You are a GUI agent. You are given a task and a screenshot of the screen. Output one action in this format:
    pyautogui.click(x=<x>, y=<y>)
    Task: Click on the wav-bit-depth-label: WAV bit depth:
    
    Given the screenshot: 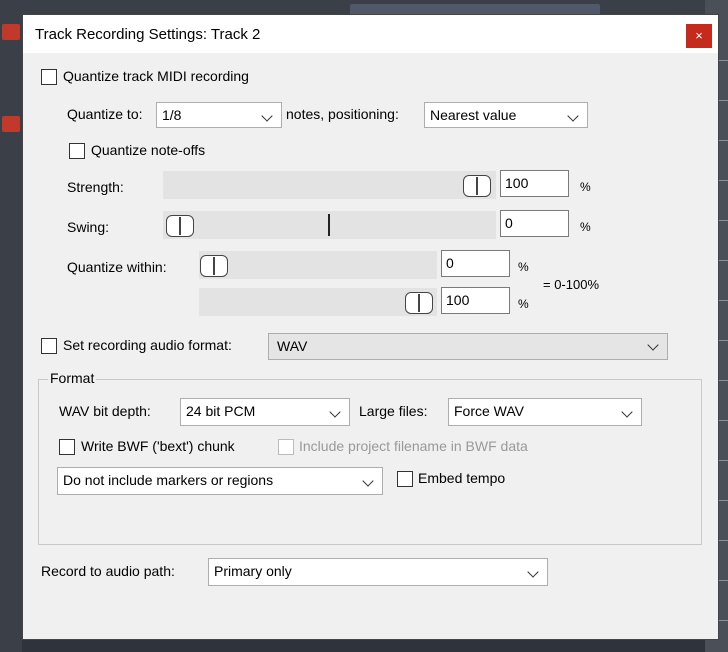 What is the action you would take?
    pyautogui.click(x=105, y=411)
    